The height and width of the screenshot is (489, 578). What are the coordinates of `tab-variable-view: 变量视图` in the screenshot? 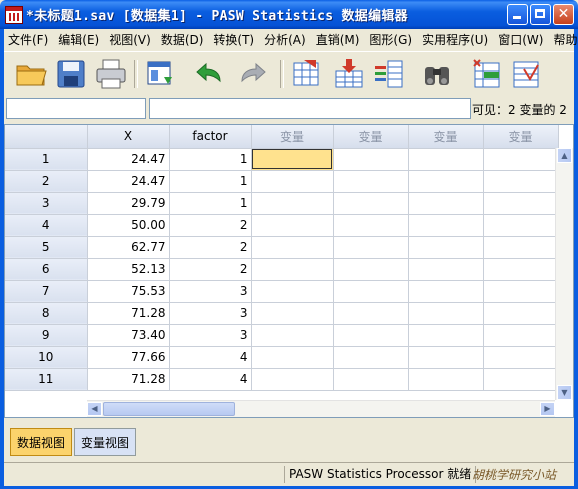 It's located at (105, 442).